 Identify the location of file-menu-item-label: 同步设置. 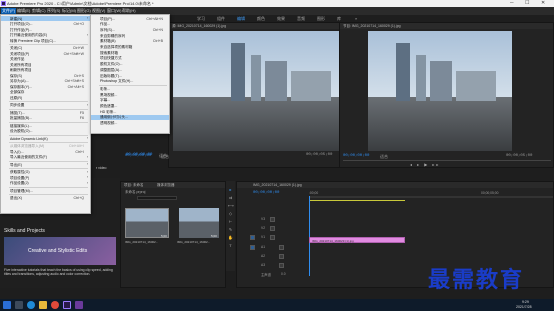
(17, 105).